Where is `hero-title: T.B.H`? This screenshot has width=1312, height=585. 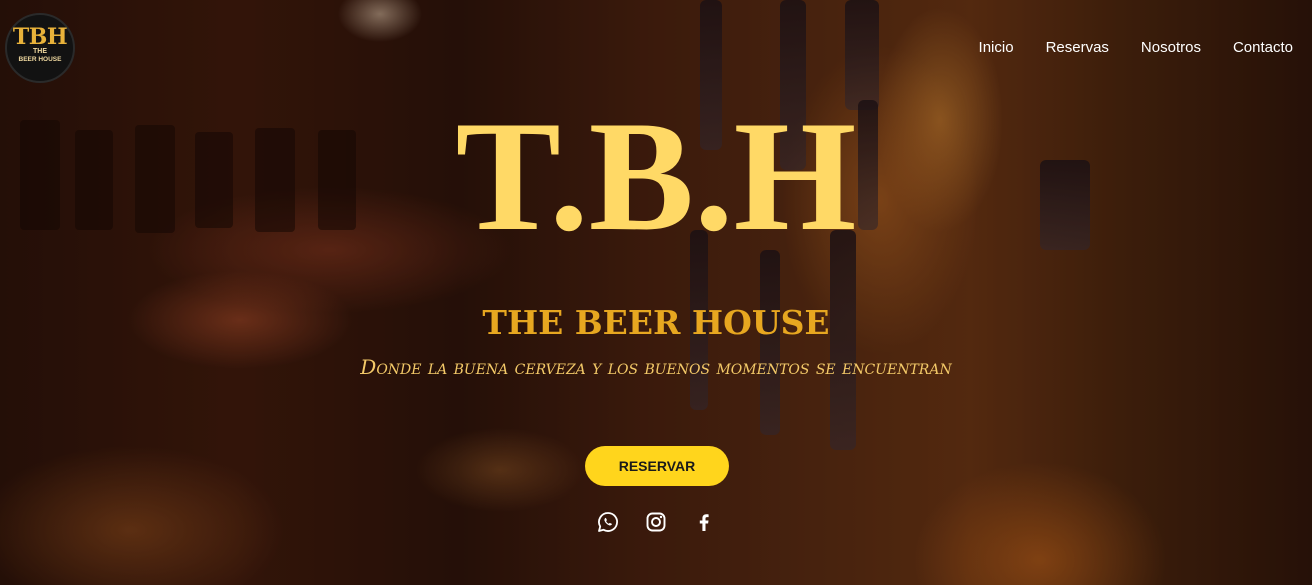
hero-title: T.B.H is located at coordinates (656, 176).